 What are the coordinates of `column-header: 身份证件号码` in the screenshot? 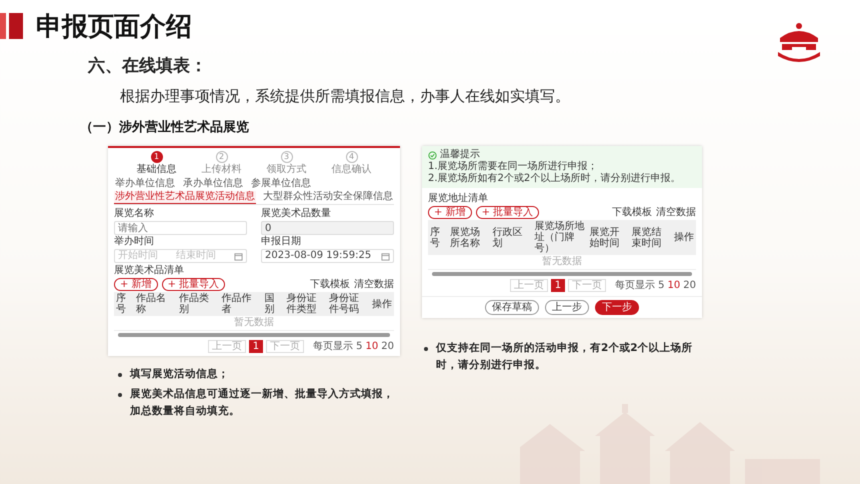 It's located at (344, 304).